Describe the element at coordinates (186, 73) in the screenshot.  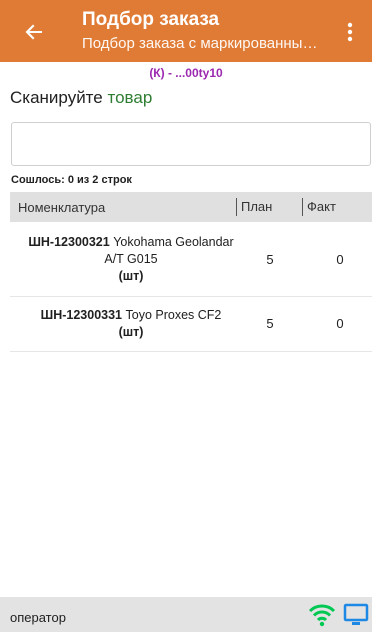
I see `document-code: (К) - ...00ty10` at that location.